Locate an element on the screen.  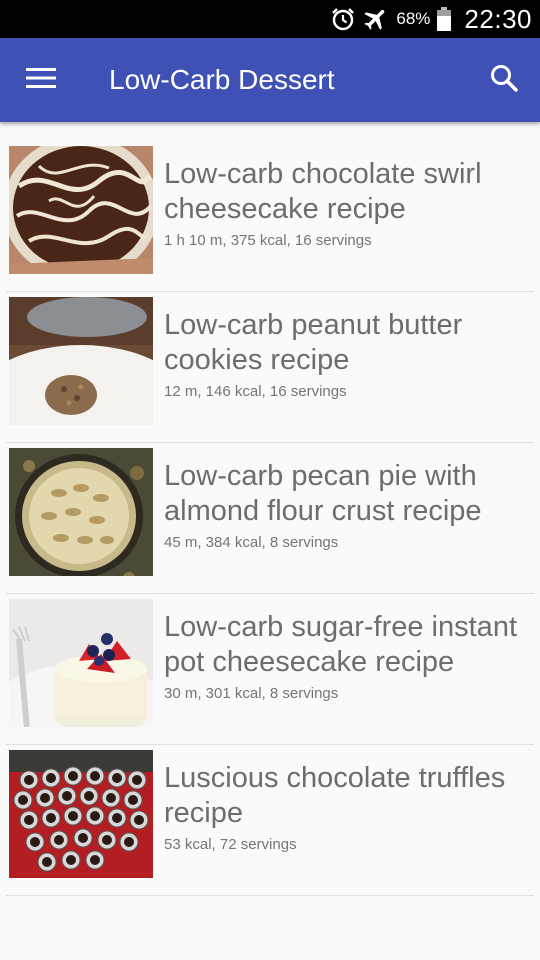
recipe-meta: 45 m, 384 kcal, 8 servings is located at coordinates (251, 542).